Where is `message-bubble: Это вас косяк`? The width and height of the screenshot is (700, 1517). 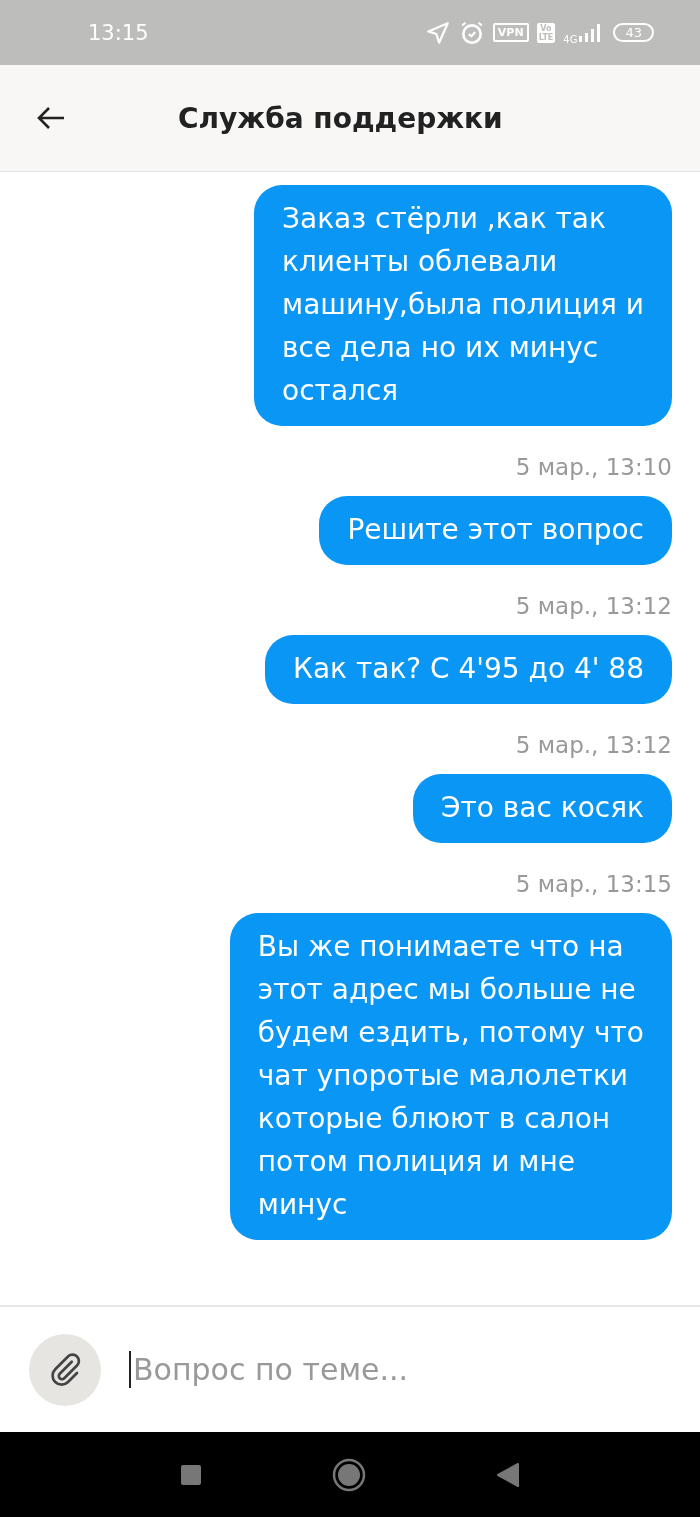 message-bubble: Это вас косяк is located at coordinates (542, 808).